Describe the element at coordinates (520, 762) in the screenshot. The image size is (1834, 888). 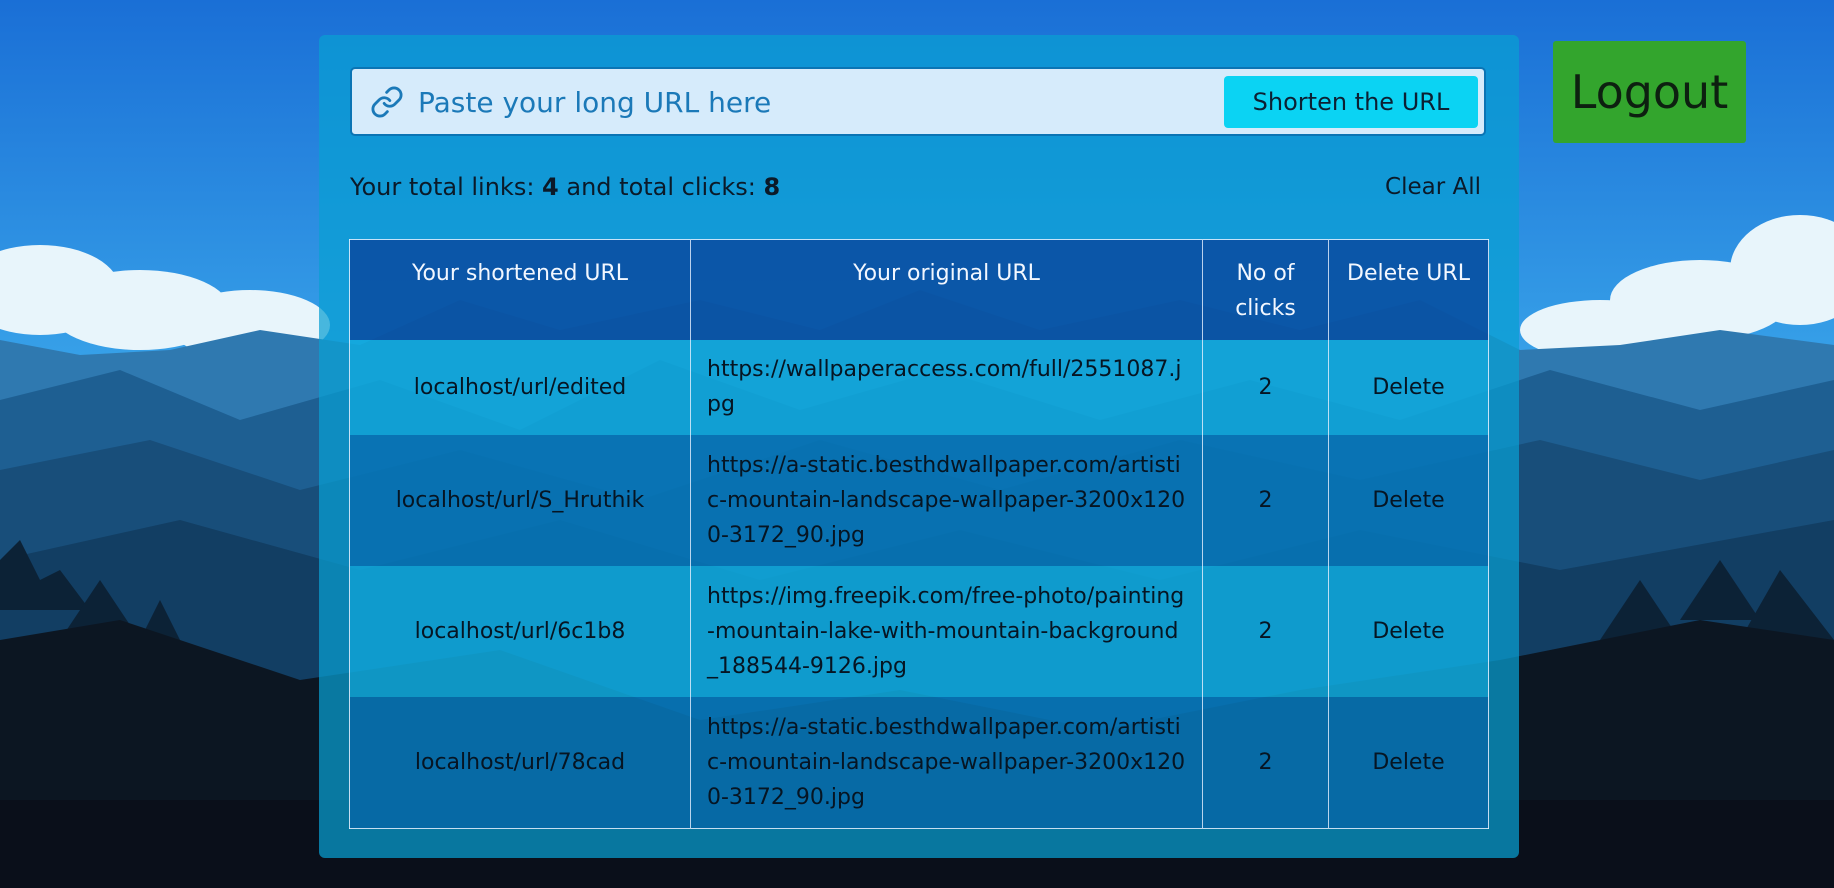
I see `shortened-url-link: localhost/url/78cad` at that location.